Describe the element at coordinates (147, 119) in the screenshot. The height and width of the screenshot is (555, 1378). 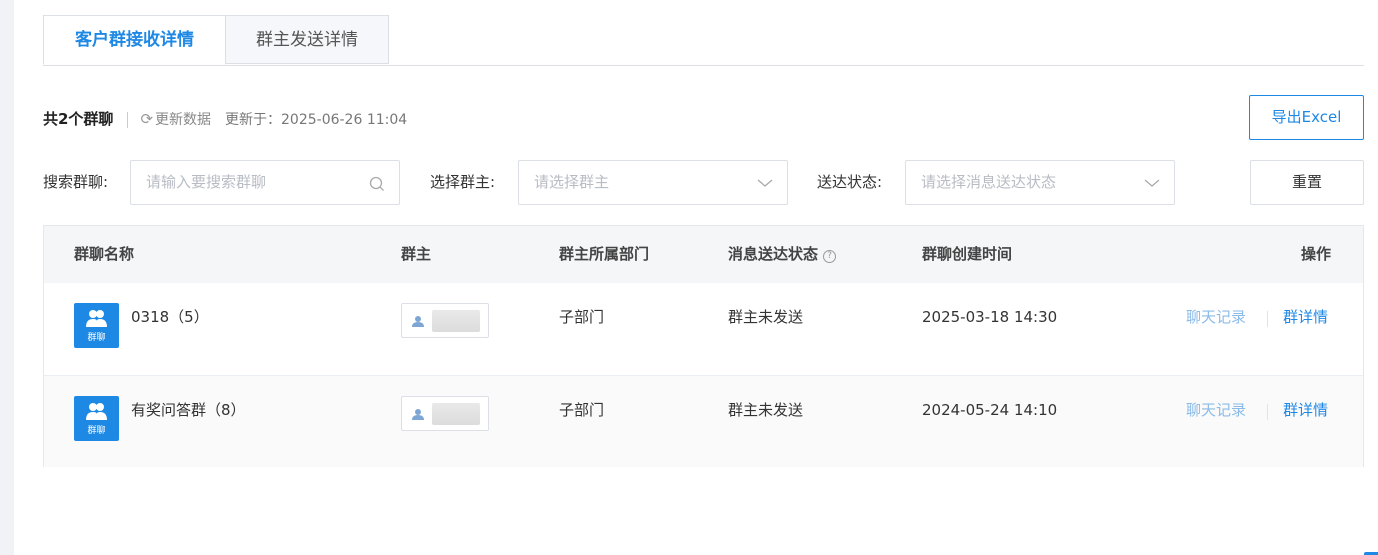
I see `refresh-icon: ⟳` at that location.